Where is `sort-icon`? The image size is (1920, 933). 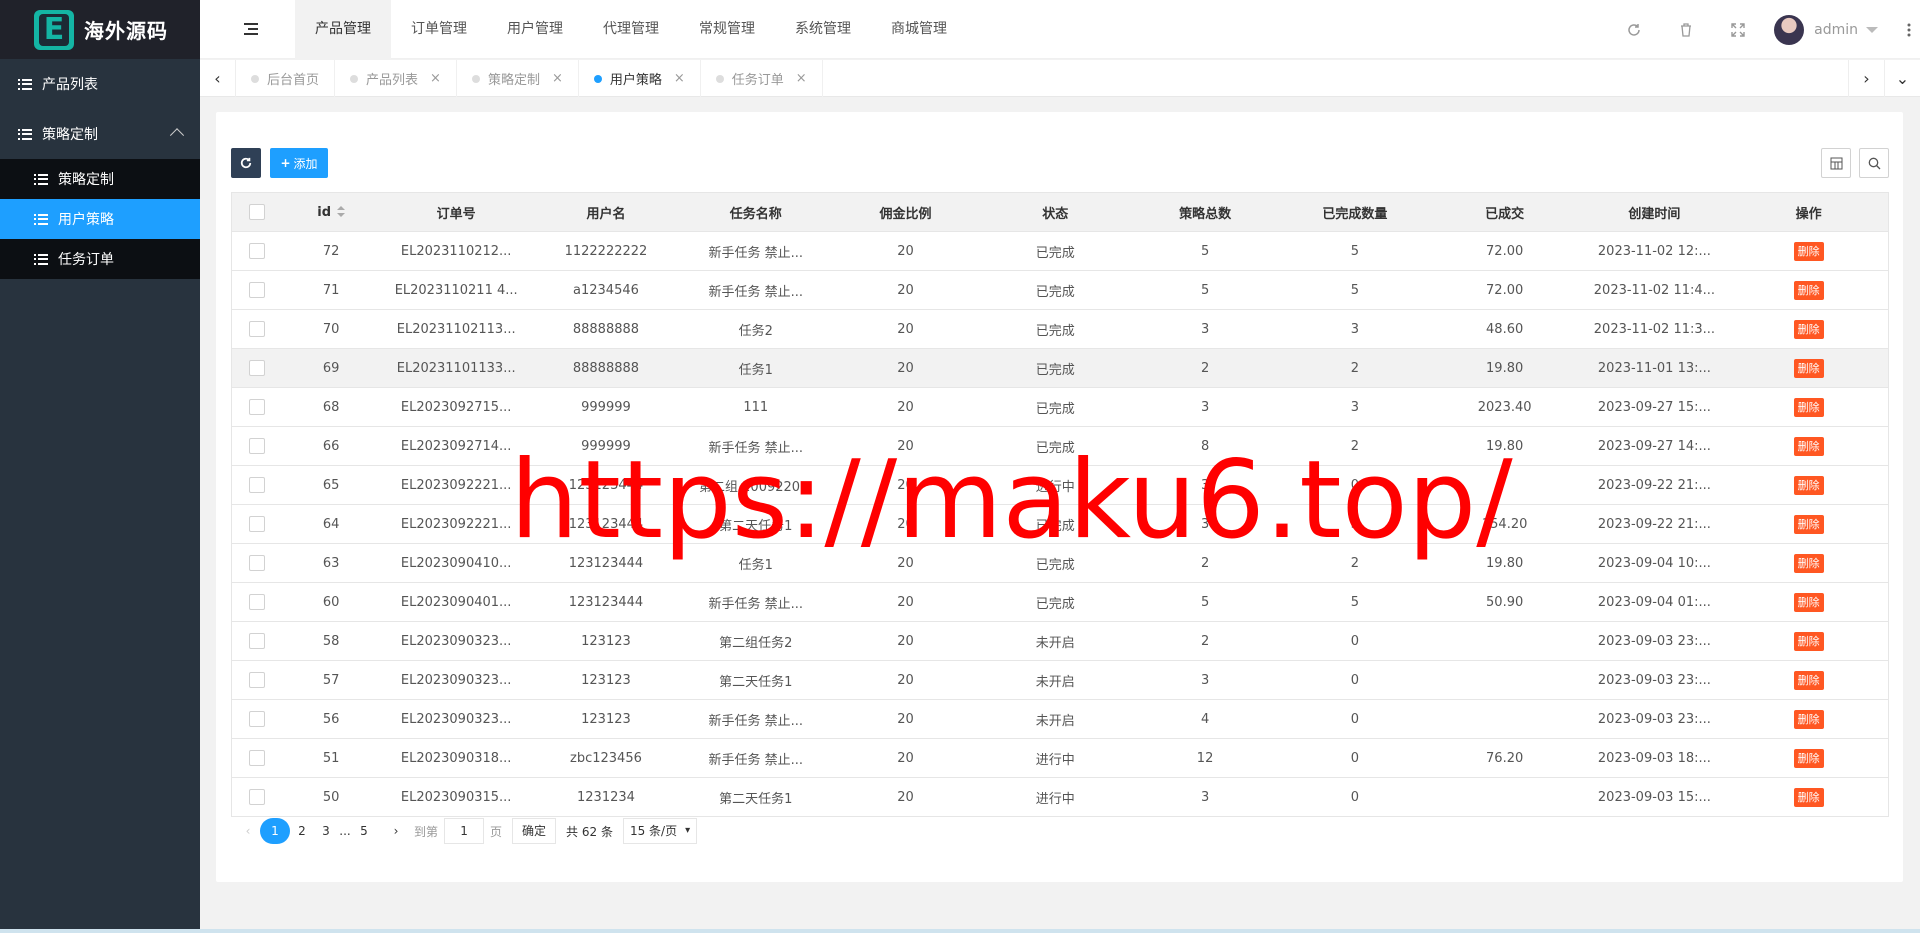 sort-icon is located at coordinates (341, 212).